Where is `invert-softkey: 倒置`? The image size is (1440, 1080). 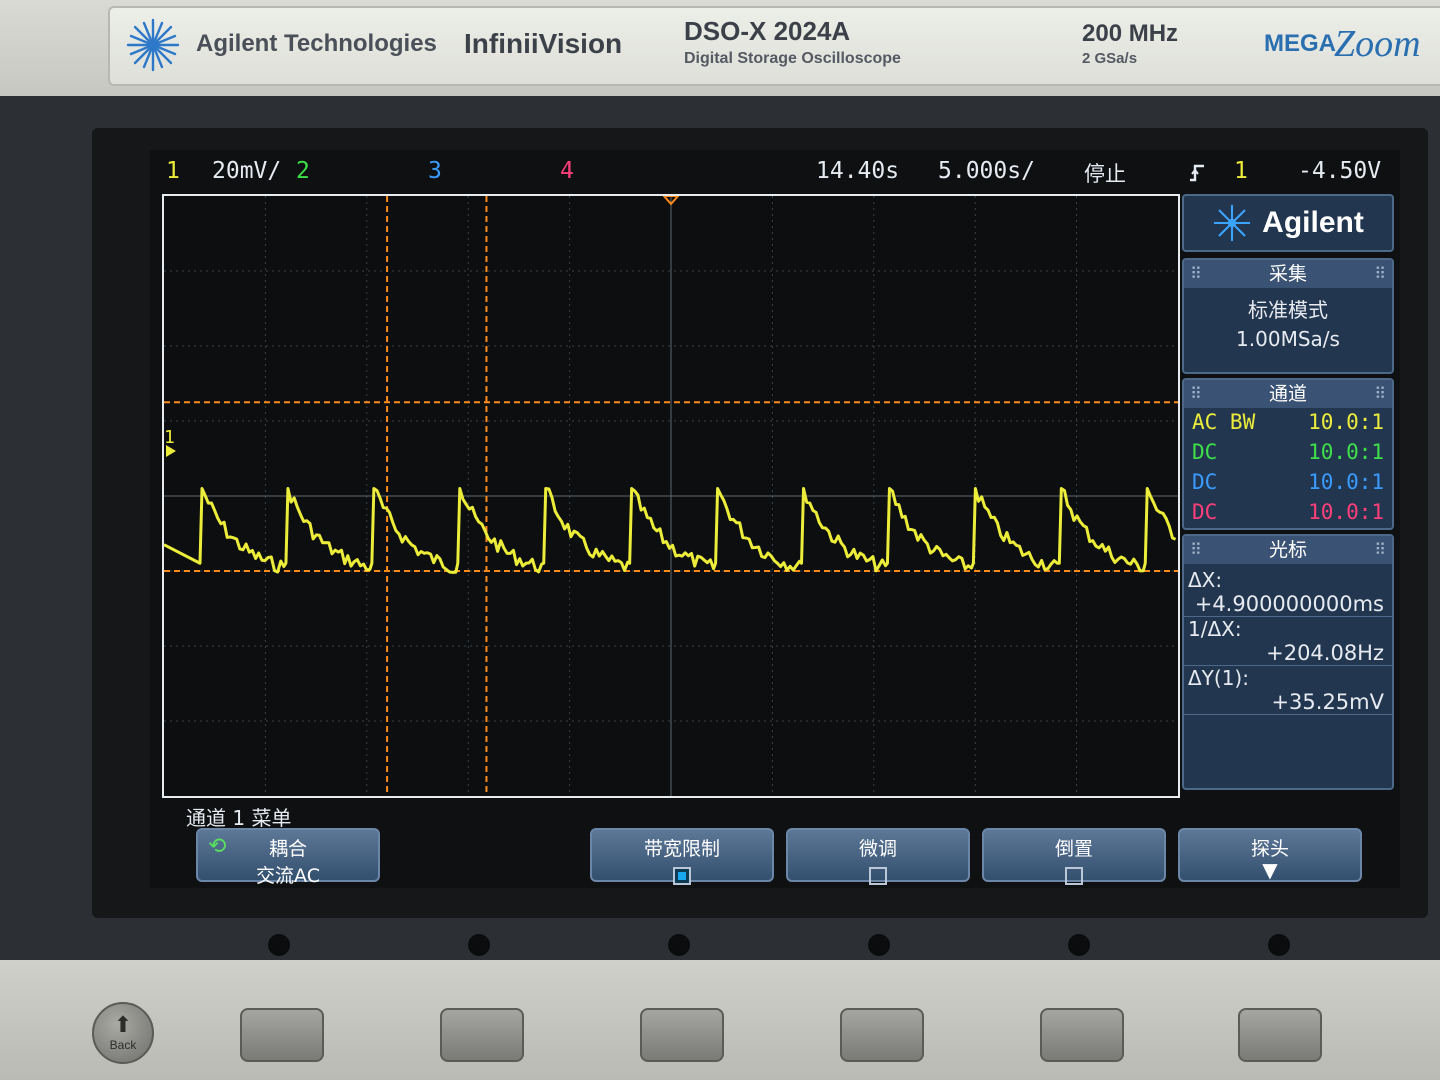 invert-softkey: 倒置 is located at coordinates (1074, 856).